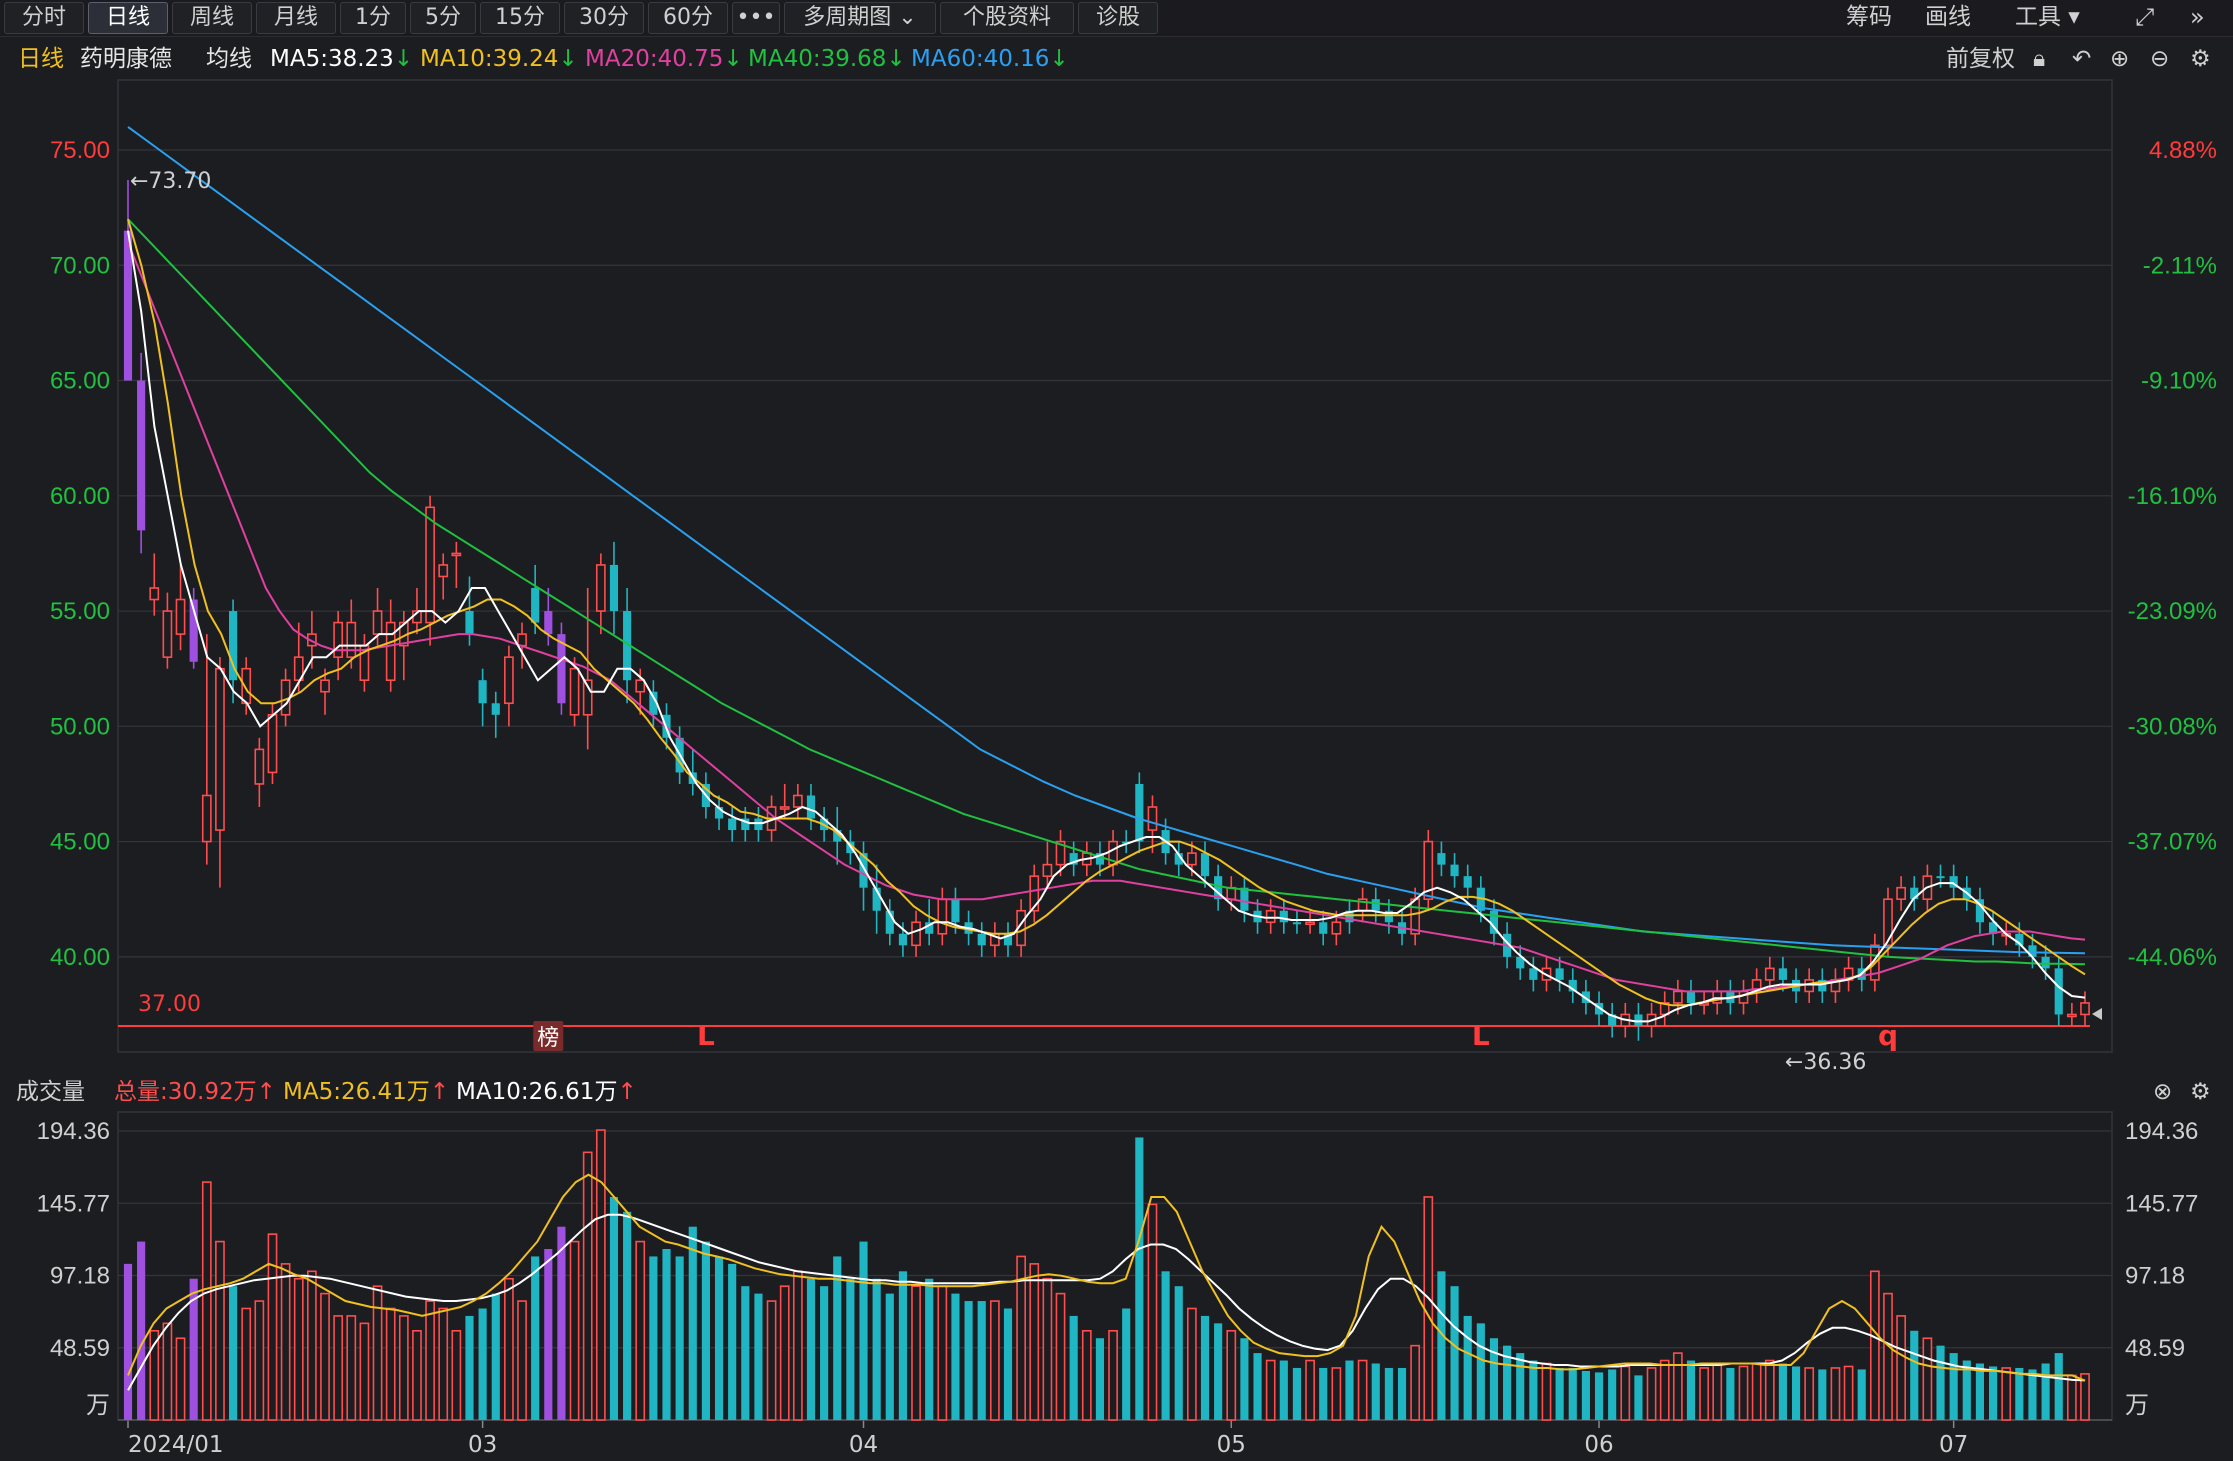 This screenshot has height=1461, width=2233. What do you see at coordinates (548, 1038) in the screenshot?
I see `event-marker: 榜` at bounding box center [548, 1038].